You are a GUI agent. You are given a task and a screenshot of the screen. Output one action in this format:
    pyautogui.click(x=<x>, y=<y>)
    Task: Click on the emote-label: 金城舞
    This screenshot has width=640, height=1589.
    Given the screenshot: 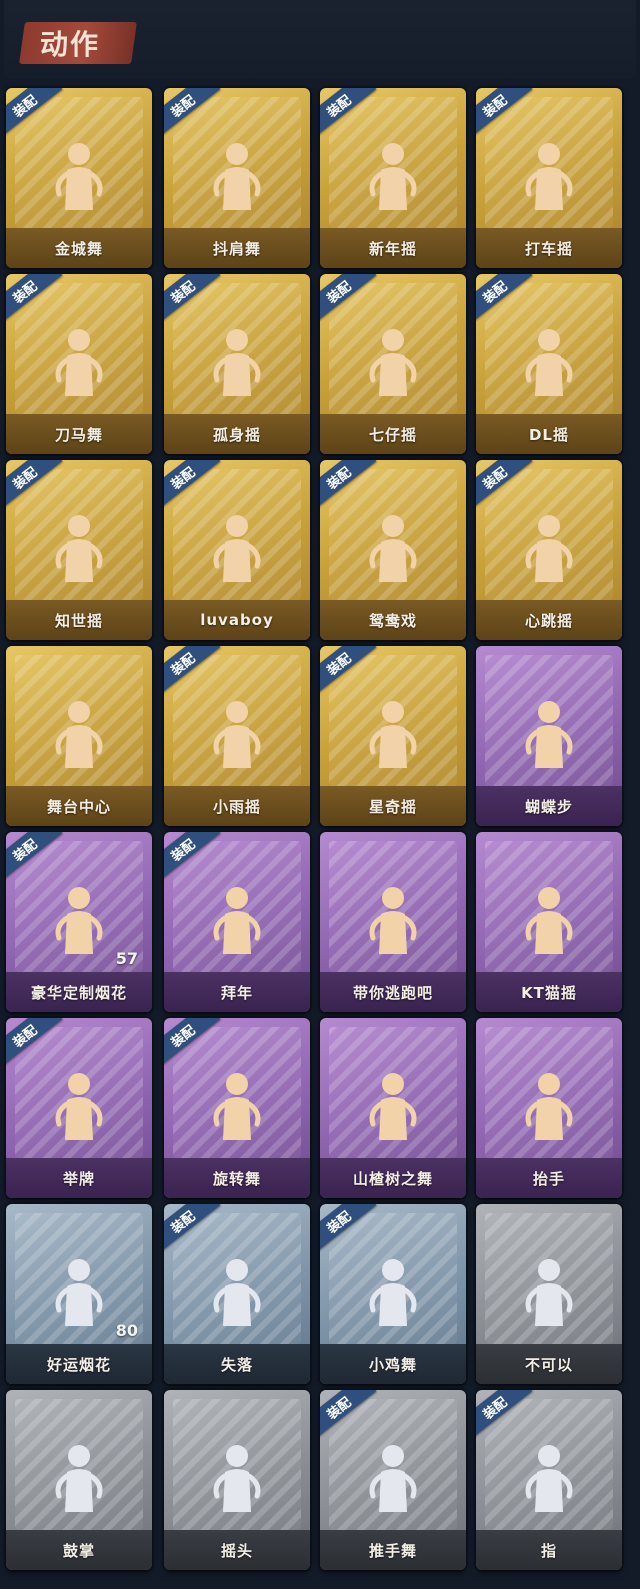 What is the action you would take?
    pyautogui.click(x=79, y=248)
    